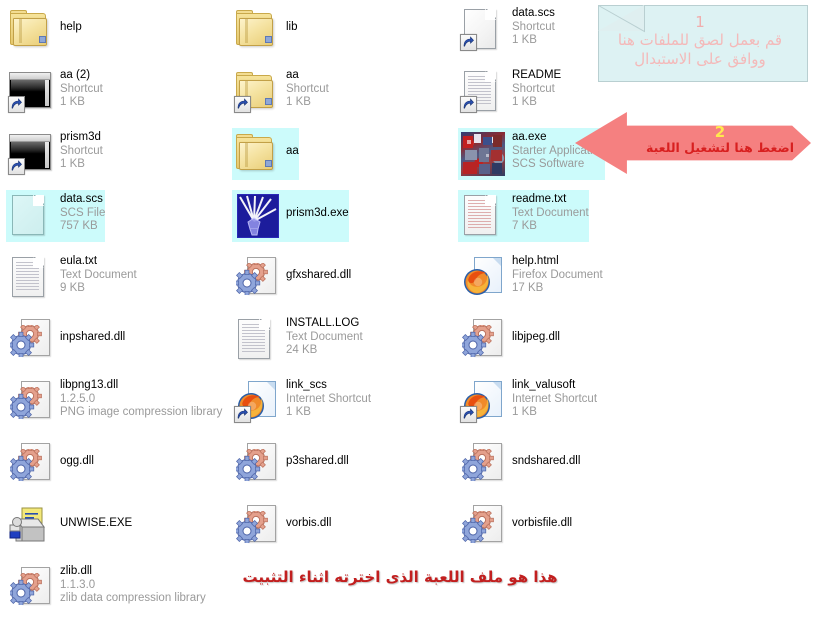  Describe the element at coordinates (542, 516) in the screenshot. I see `file-labels: vorbisfile.dll` at that location.